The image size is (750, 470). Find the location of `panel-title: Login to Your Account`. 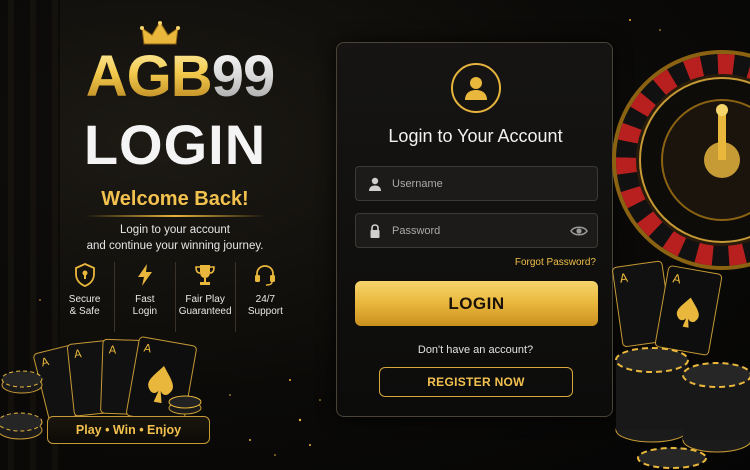

panel-title: Login to Your Account is located at coordinates (475, 136).